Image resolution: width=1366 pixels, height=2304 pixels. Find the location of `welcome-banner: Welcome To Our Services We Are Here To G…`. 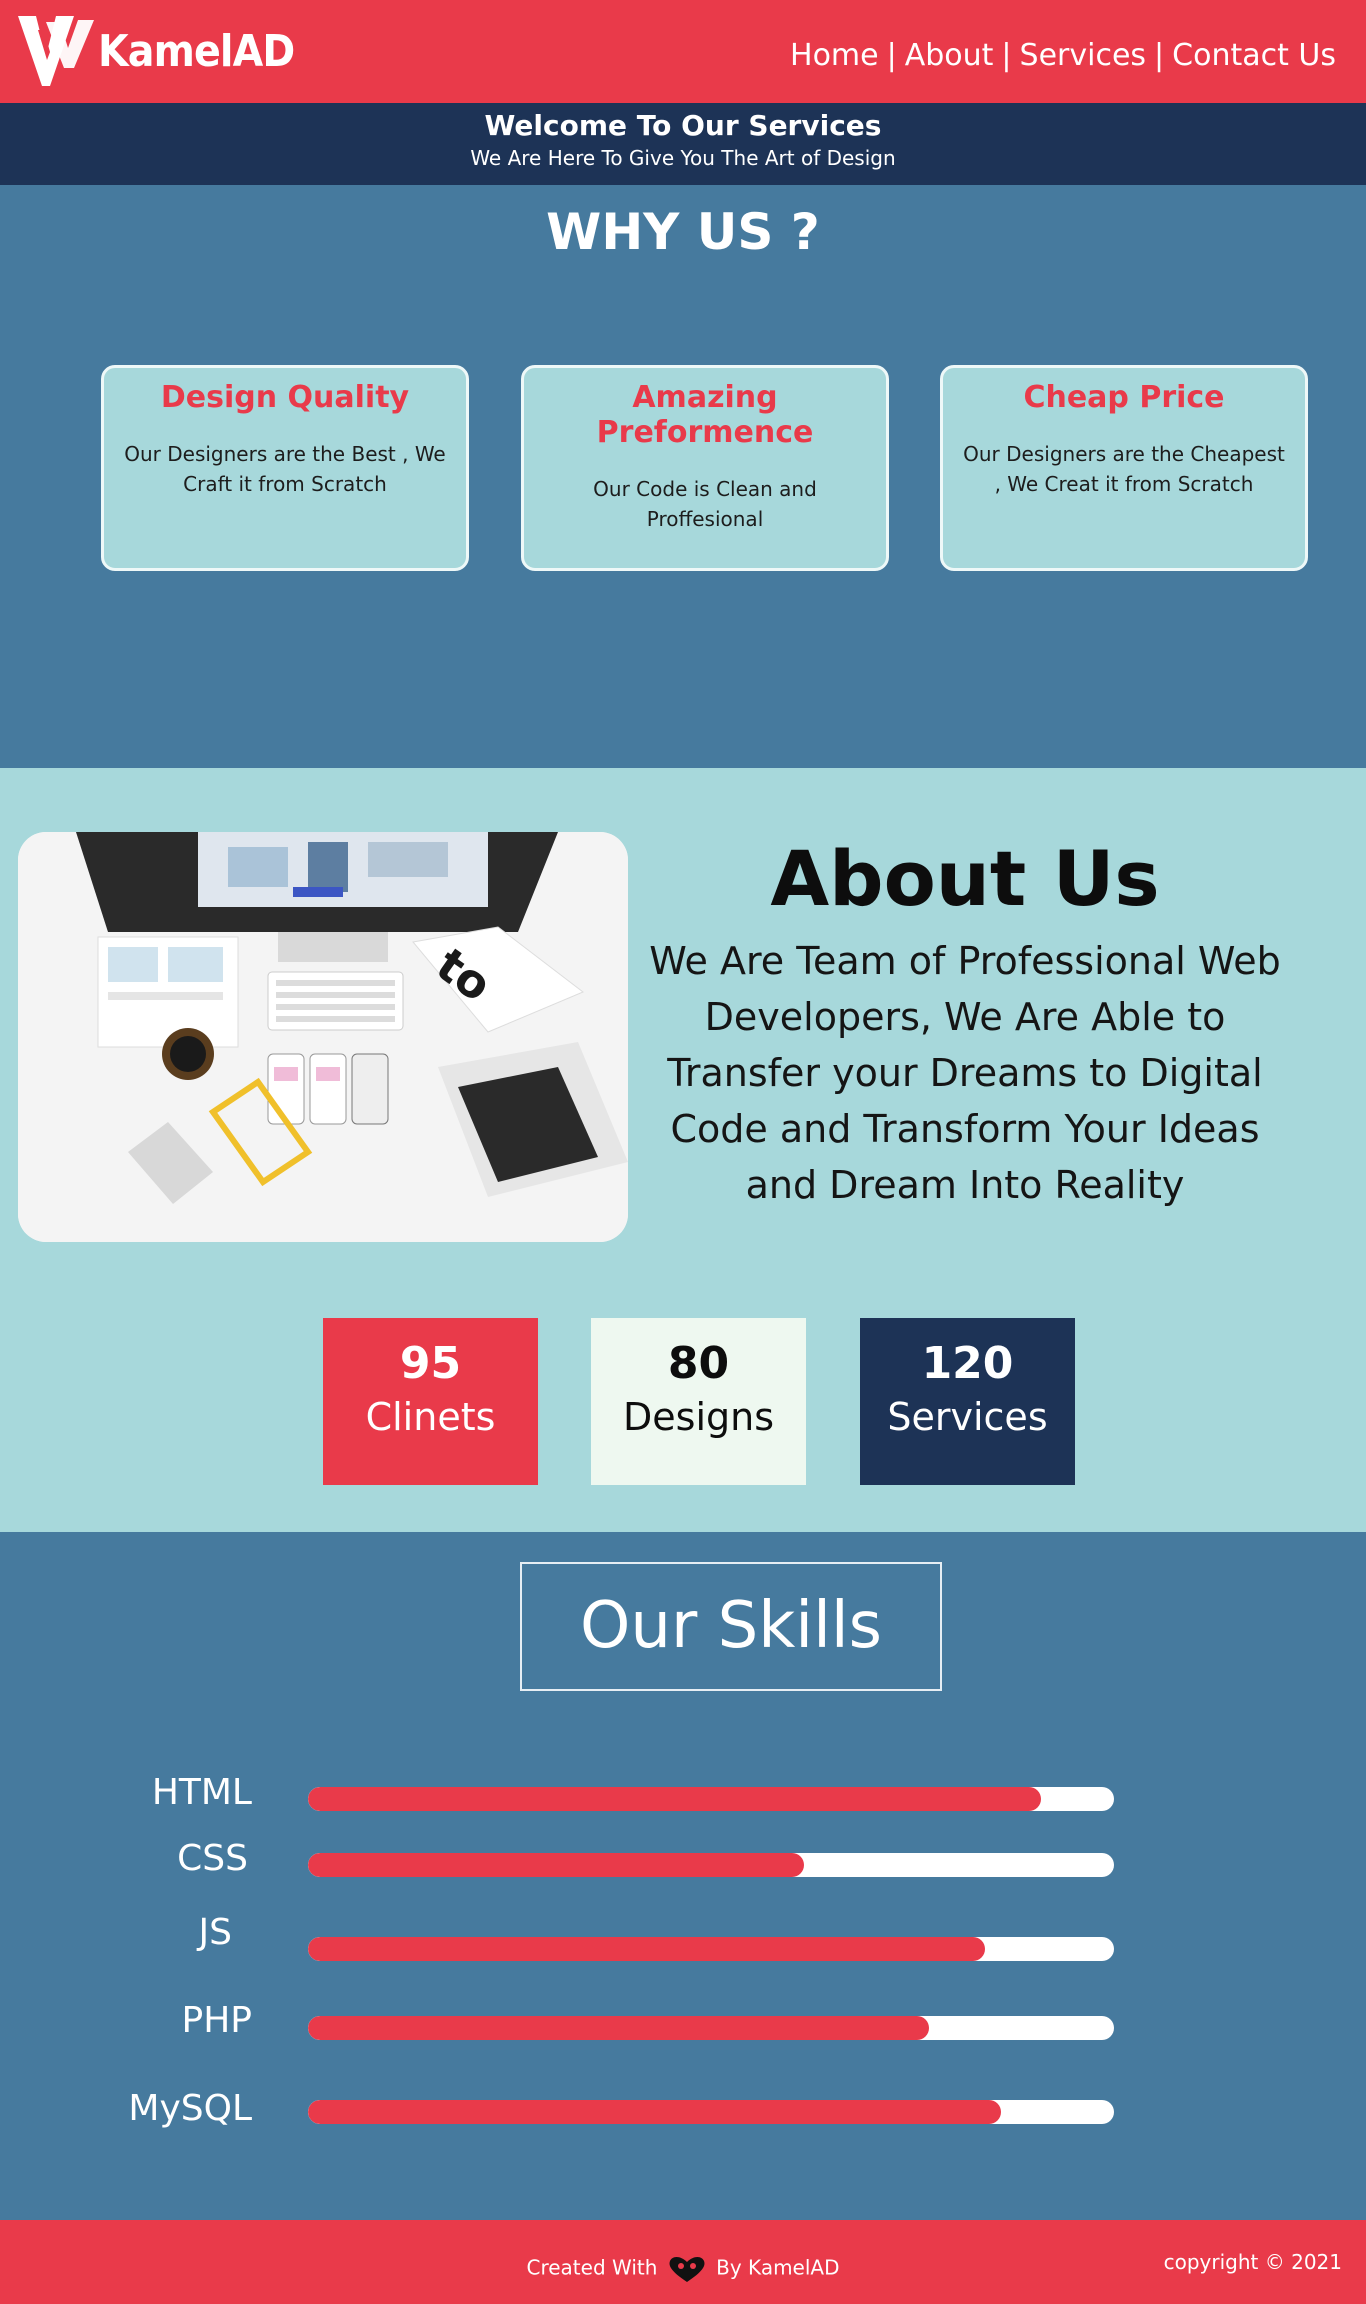

welcome-banner: Welcome To Our Services We Are Here To G… is located at coordinates (683, 144).